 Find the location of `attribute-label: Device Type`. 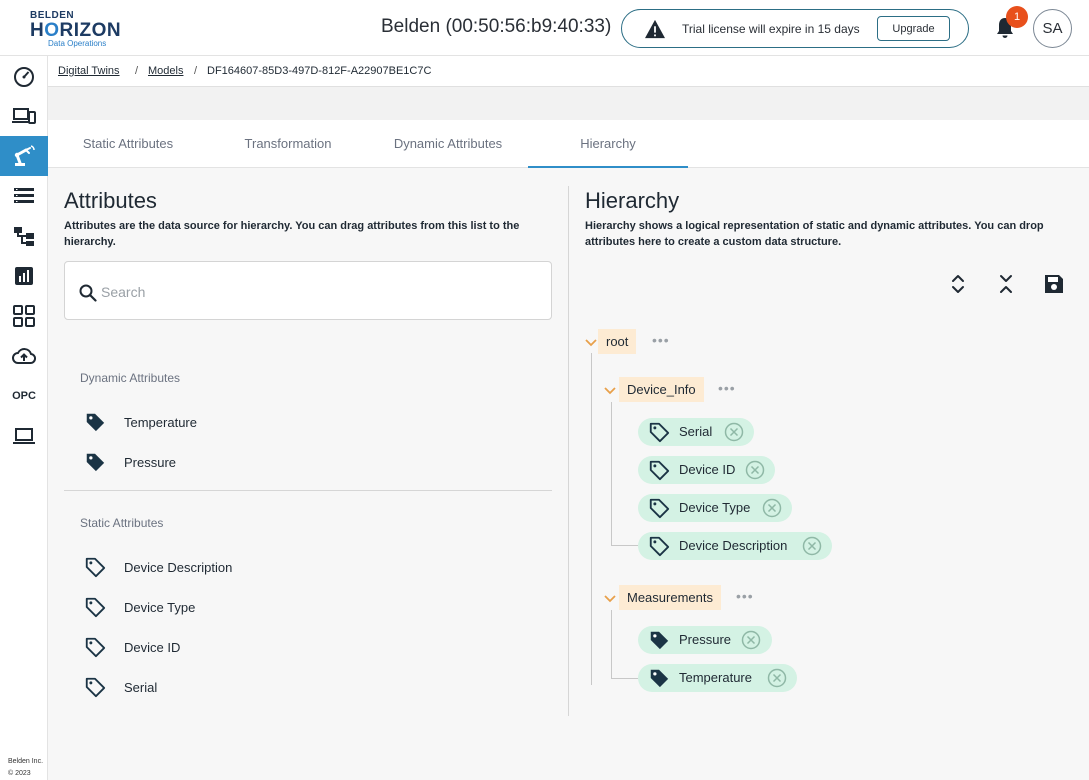

attribute-label: Device Type is located at coordinates (160, 607).